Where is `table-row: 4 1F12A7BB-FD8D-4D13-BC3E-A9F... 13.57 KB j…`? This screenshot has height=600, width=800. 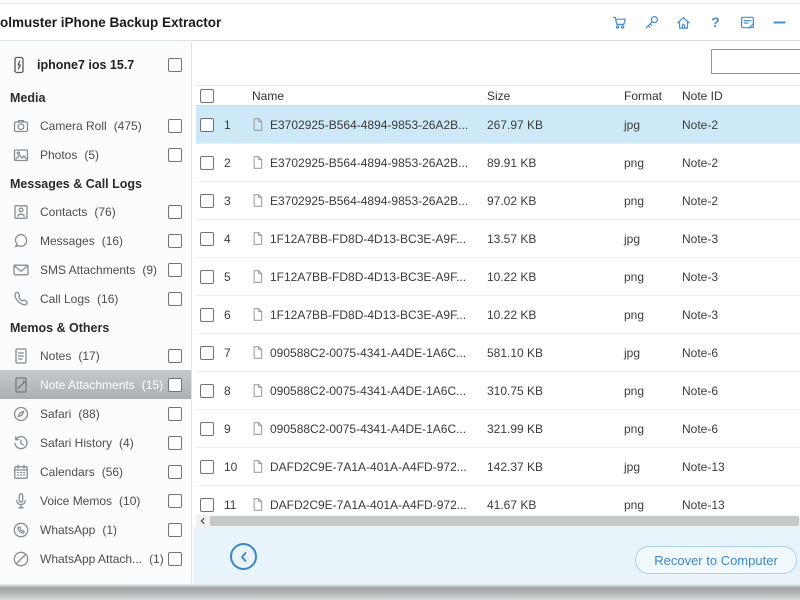
table-row: 4 1F12A7BB-FD8D-4D13-BC3E-A9F... 13.57 KB j… is located at coordinates (498, 239).